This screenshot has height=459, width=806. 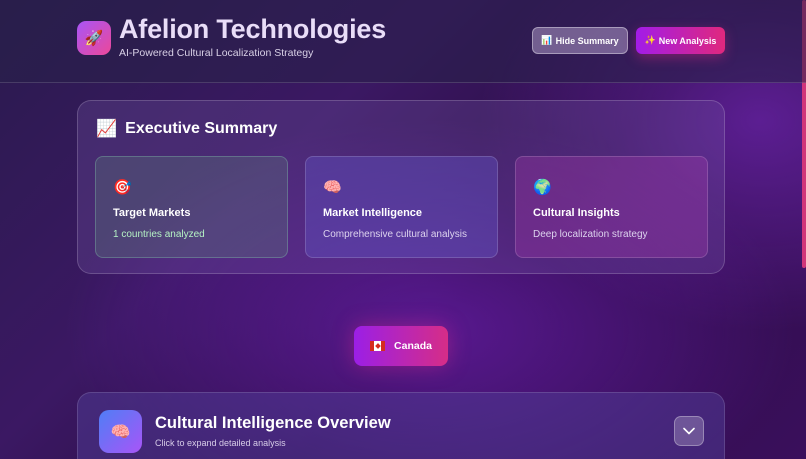 I want to click on overview-title: Cultural Intelligence Overview, so click(x=273, y=423).